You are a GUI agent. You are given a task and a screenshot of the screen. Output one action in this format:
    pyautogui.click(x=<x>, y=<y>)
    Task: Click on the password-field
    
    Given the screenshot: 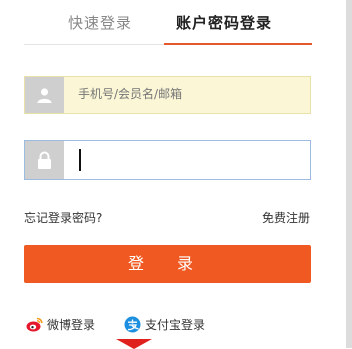 What is the action you would take?
    pyautogui.click(x=167, y=160)
    